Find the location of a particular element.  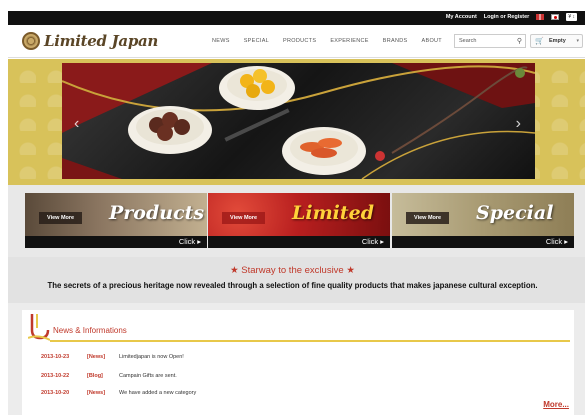

chevron-down-icon: ▾ is located at coordinates (577, 41).